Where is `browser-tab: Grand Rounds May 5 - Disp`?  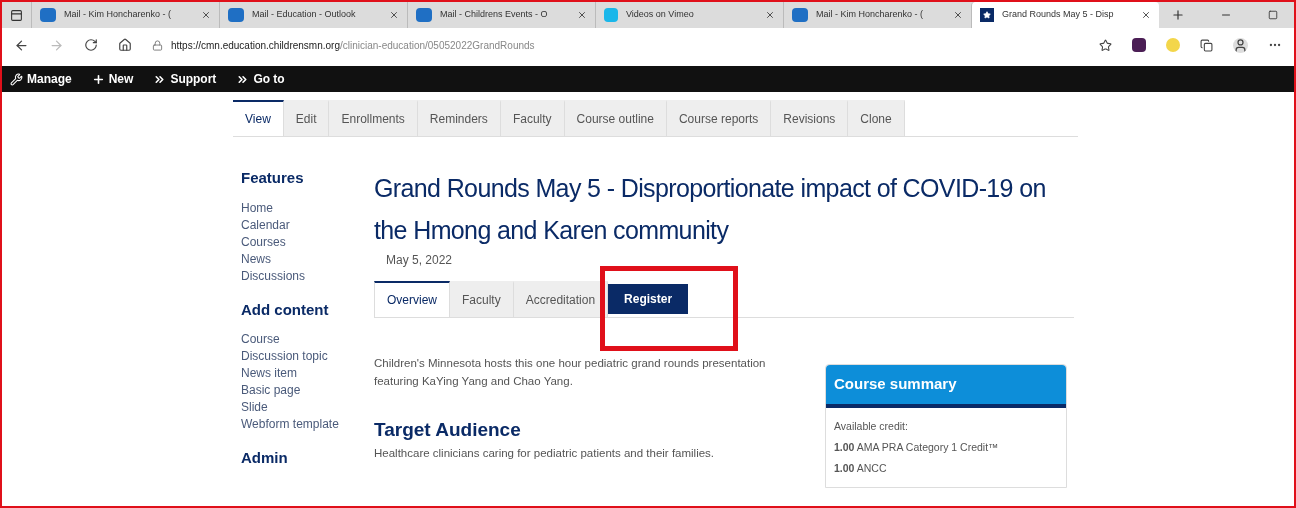
browser-tab: Grand Rounds May 5 - Disp is located at coordinates (1065, 15).